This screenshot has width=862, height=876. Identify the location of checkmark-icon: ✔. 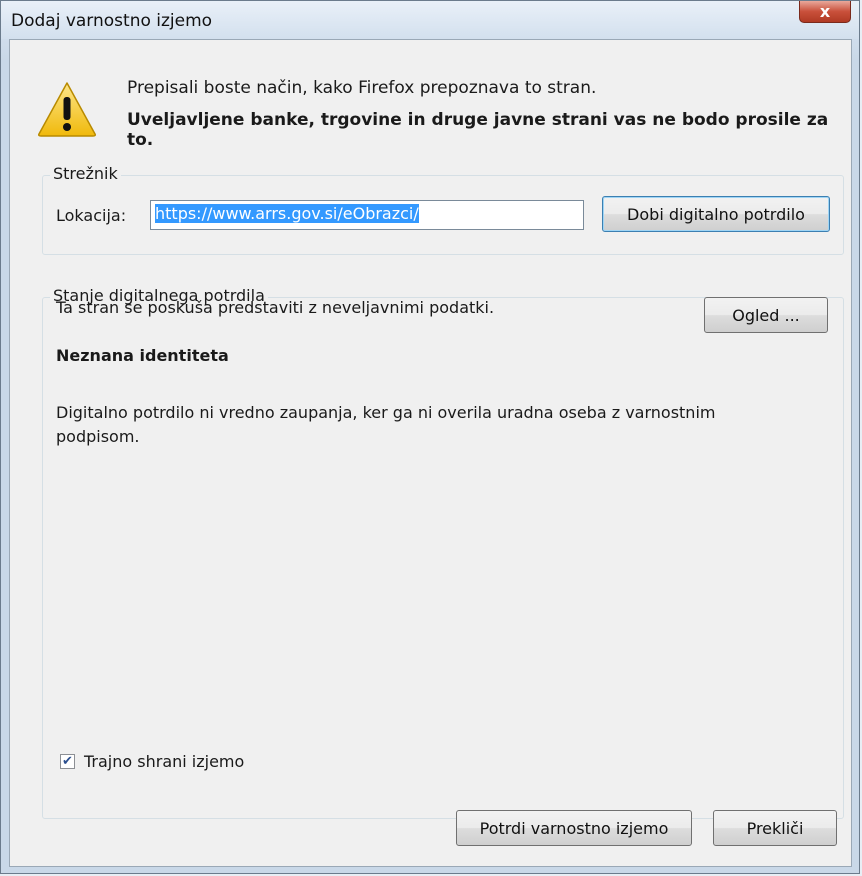
(67, 761).